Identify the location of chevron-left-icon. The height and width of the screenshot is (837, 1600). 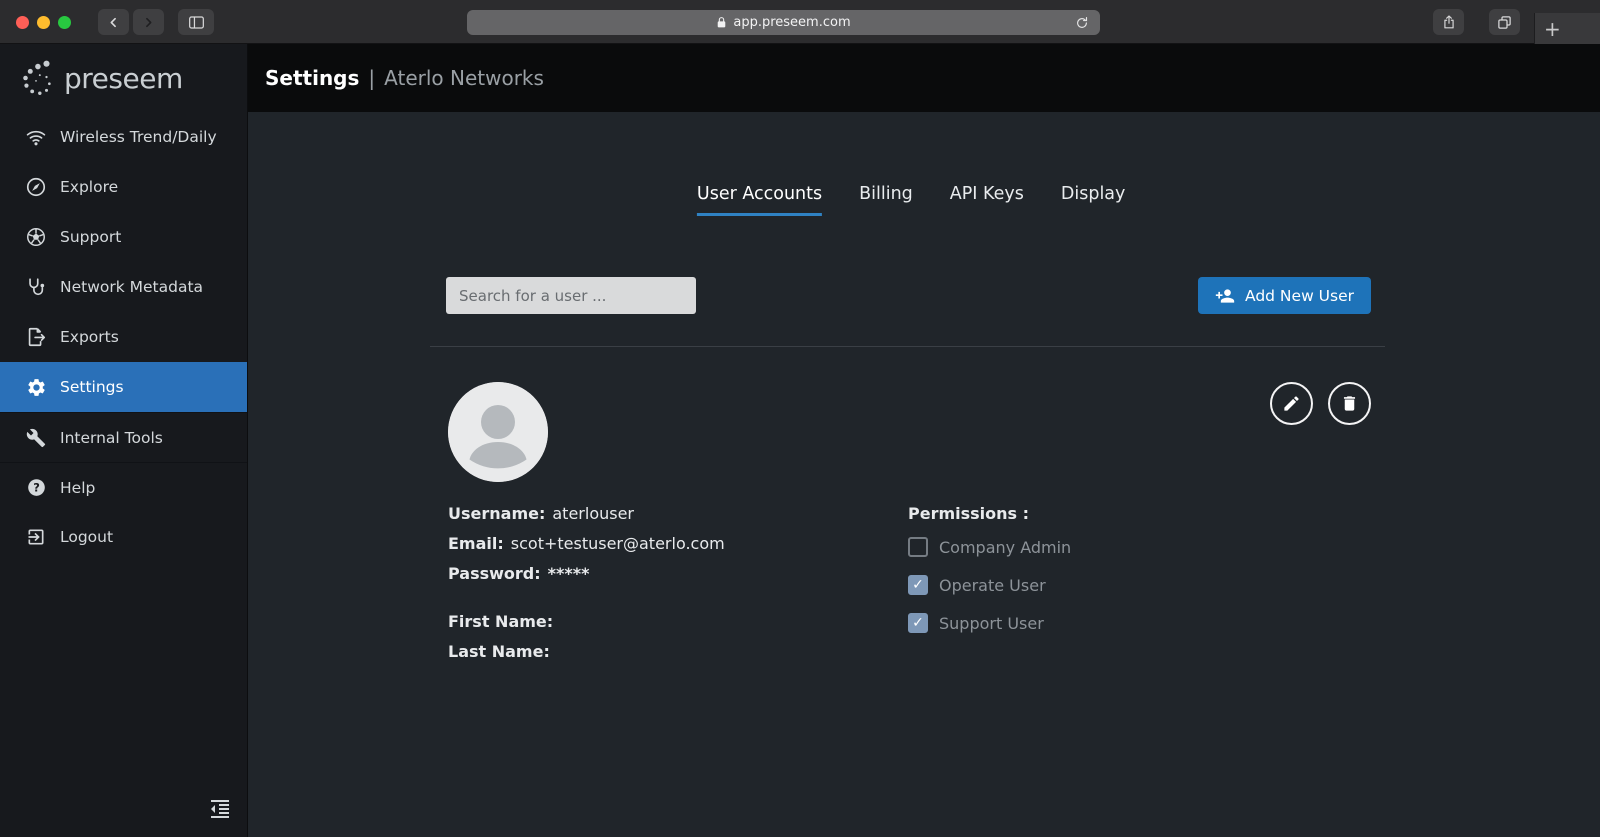
(113, 22).